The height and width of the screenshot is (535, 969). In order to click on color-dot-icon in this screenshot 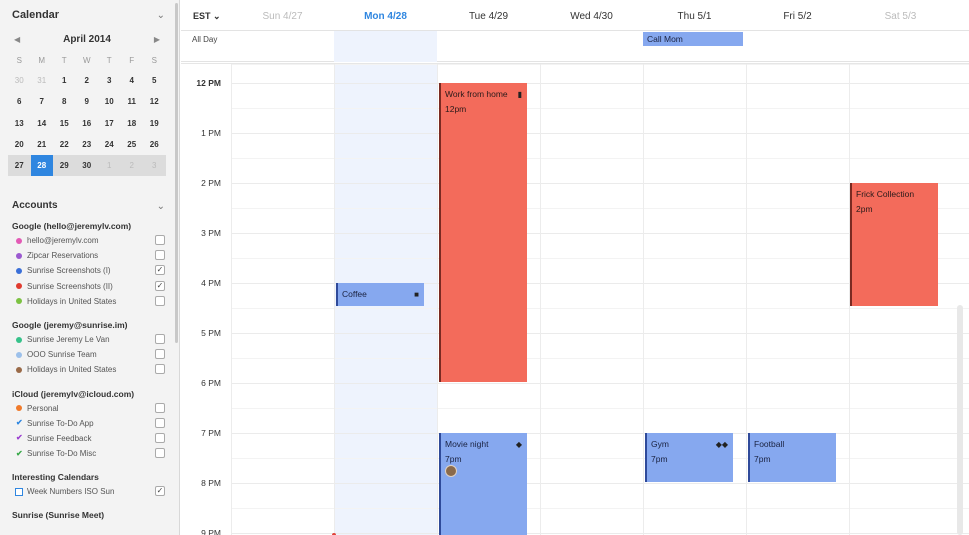, I will do `click(19, 255)`.